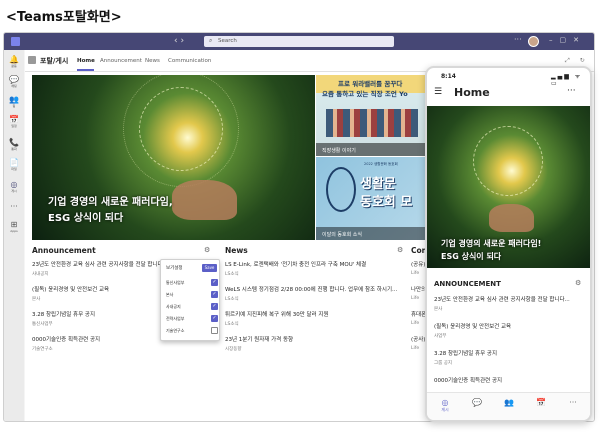 The image size is (601, 435). I want to click on item-title: 튀르키예 지진피해 복구 위해 30만 달러 지원, so click(277, 315).